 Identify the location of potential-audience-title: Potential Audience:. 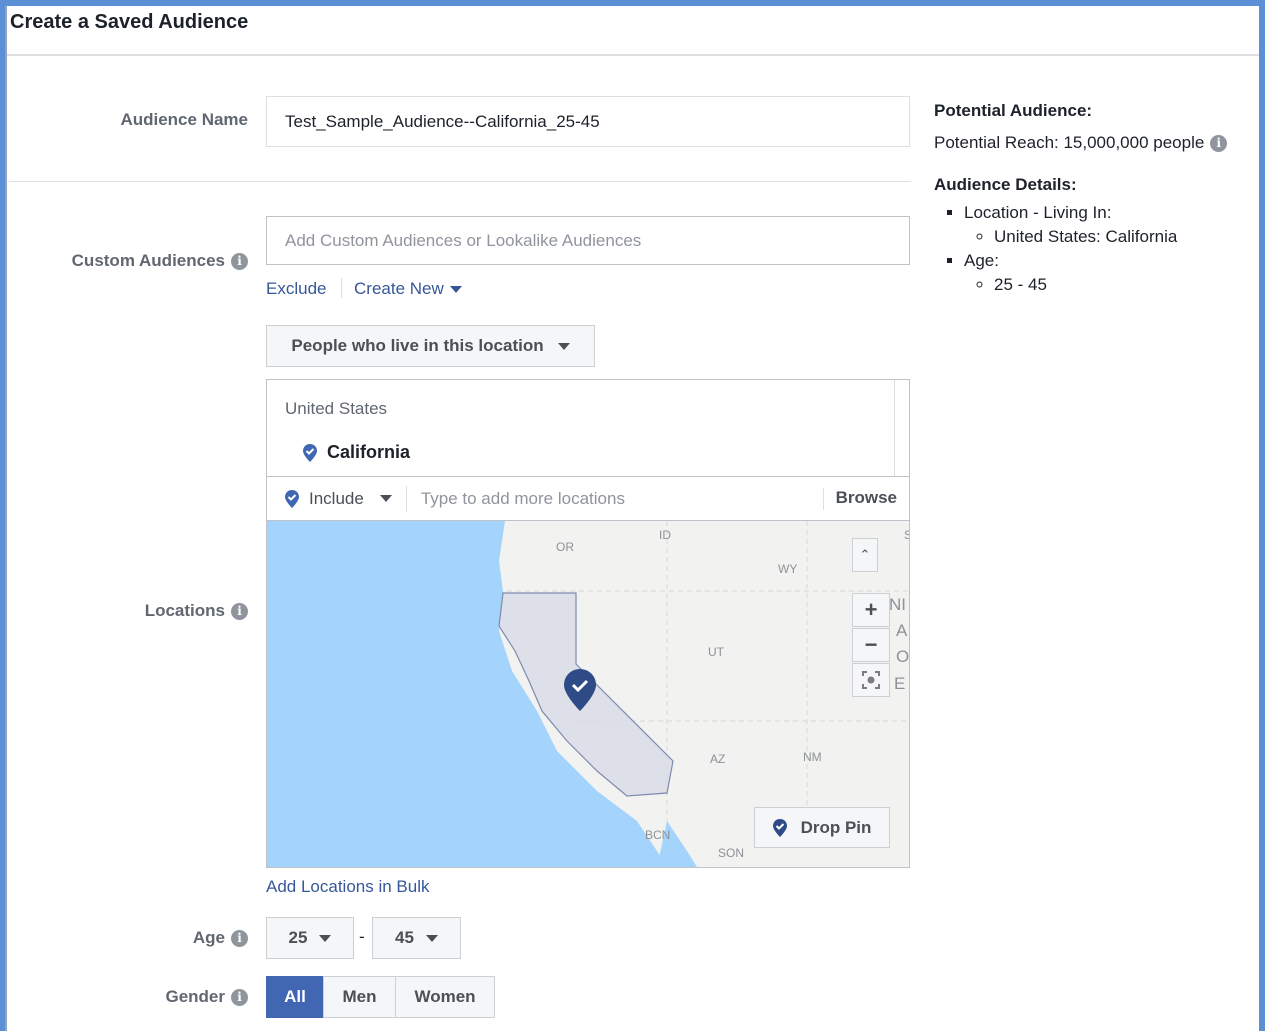
(1013, 110).